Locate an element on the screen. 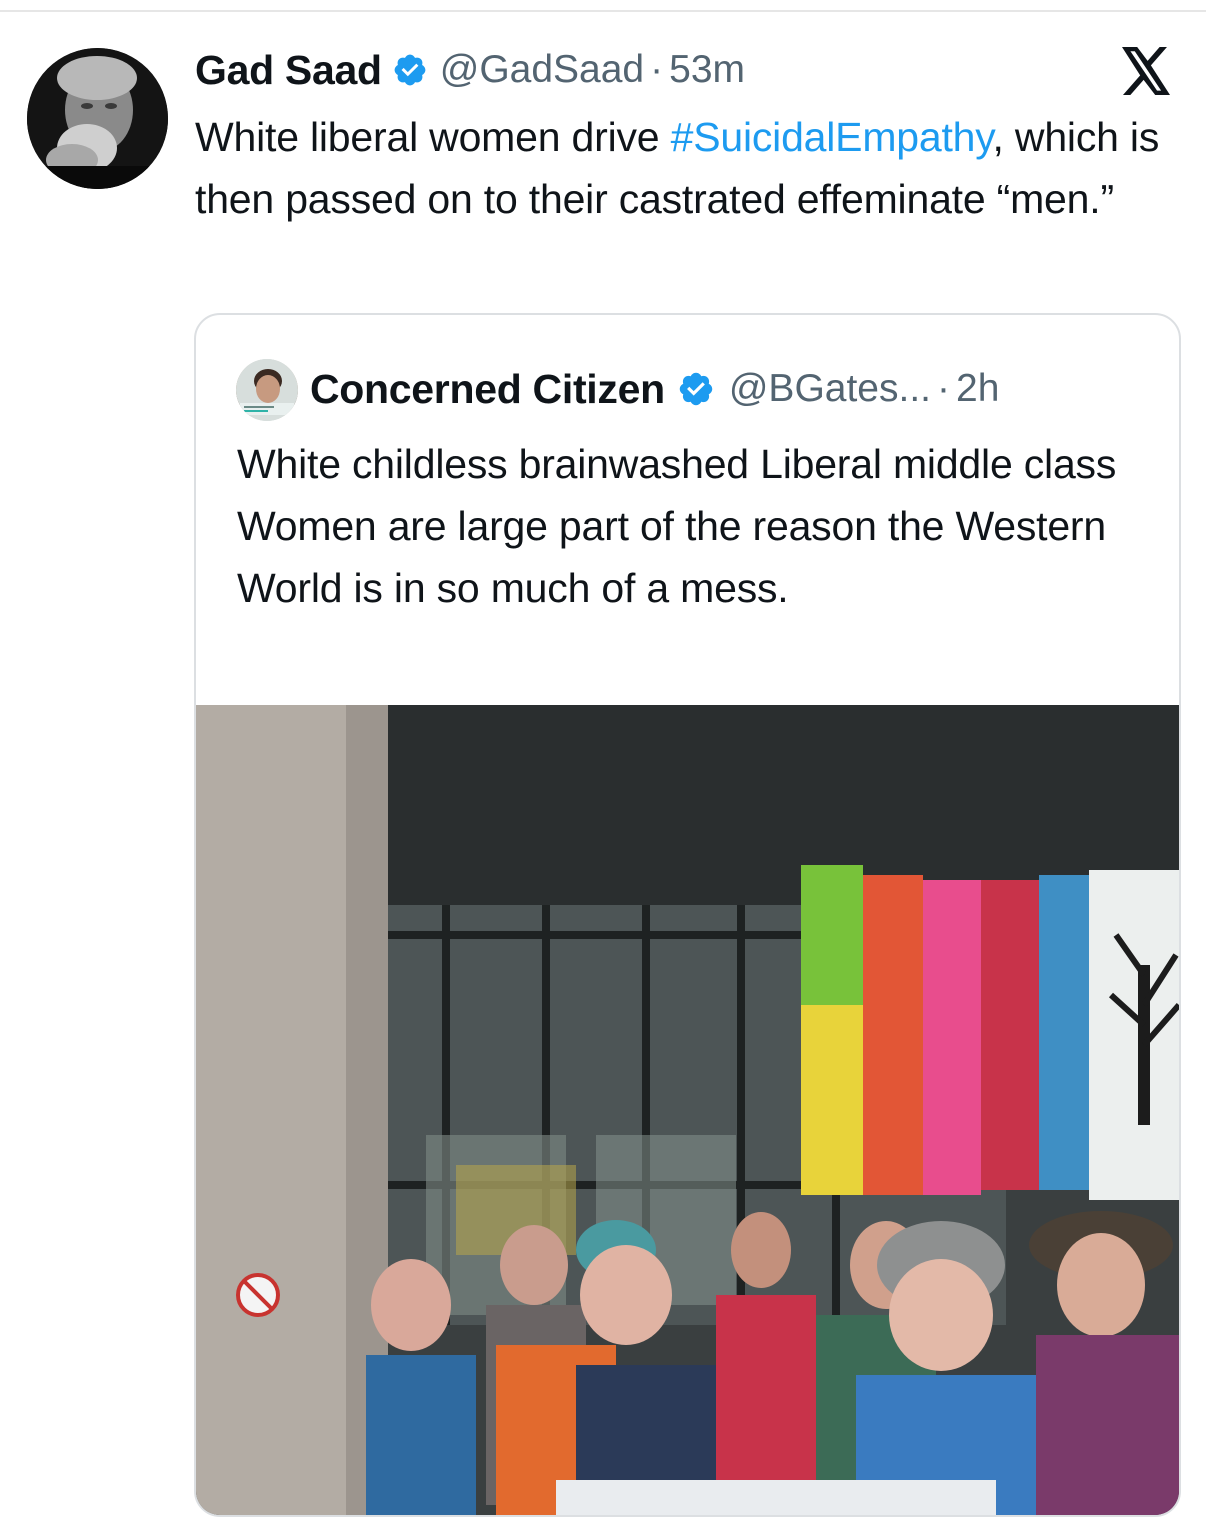  timestamp: 53m is located at coordinates (707, 70).